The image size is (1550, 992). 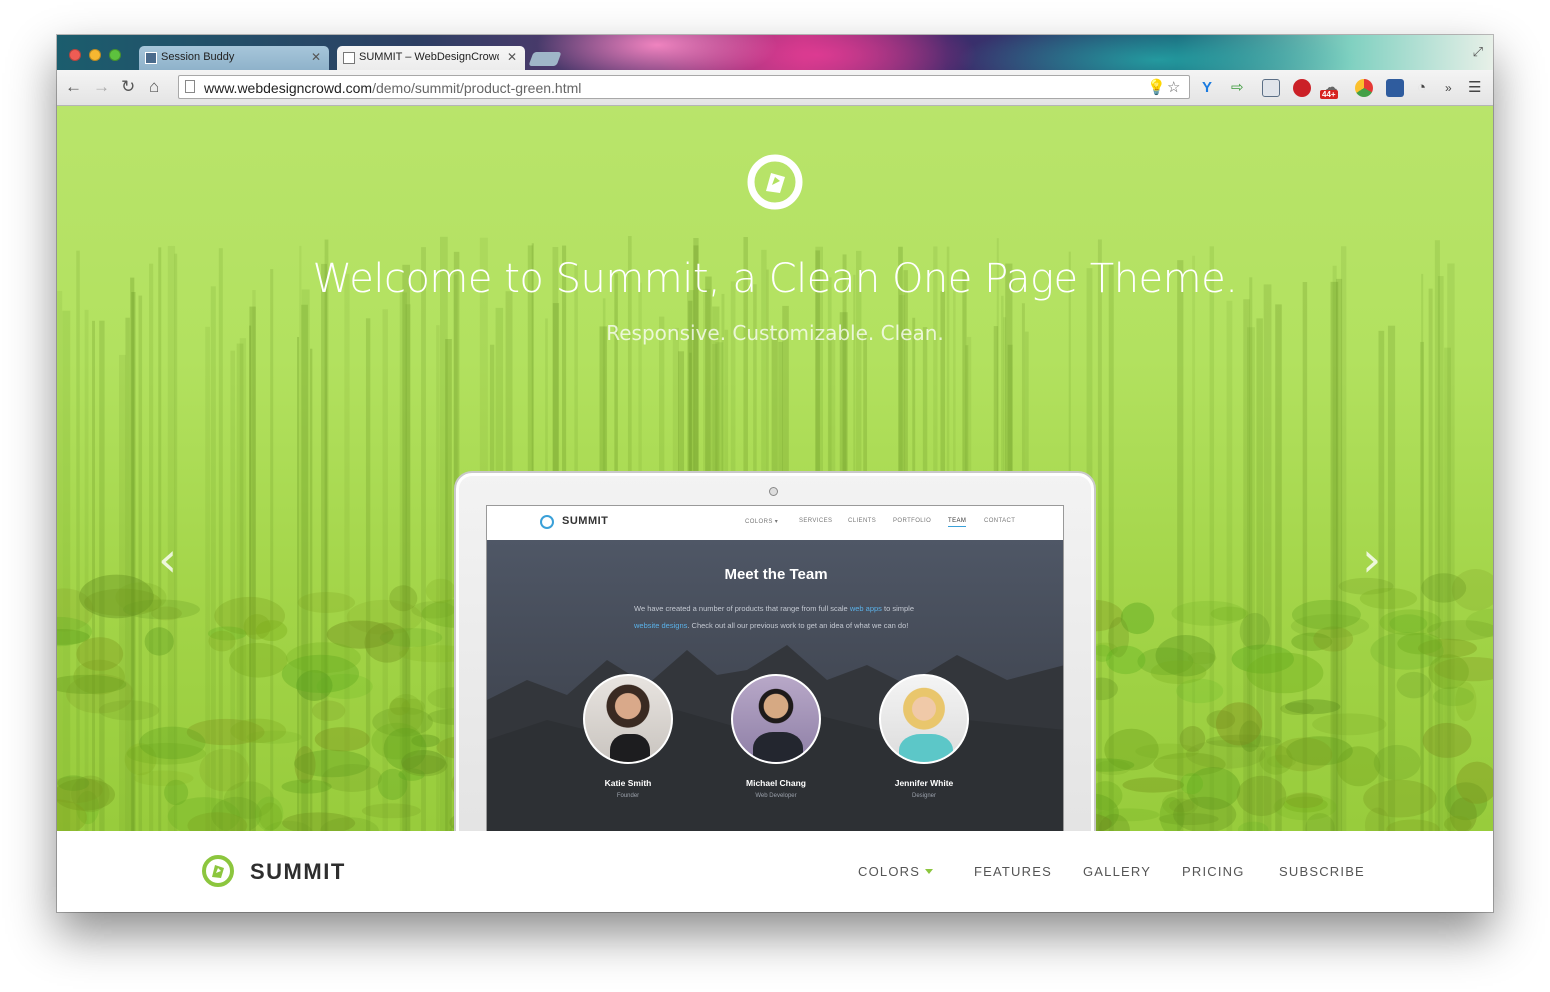 What do you see at coordinates (957, 522) in the screenshot?
I see `preview-menu-item: TEAM` at bounding box center [957, 522].